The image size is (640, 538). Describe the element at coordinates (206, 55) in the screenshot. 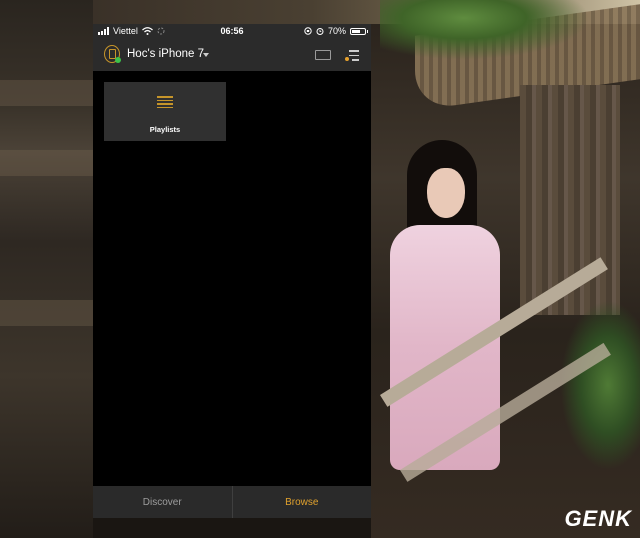

I see `chevron-down-icon` at that location.